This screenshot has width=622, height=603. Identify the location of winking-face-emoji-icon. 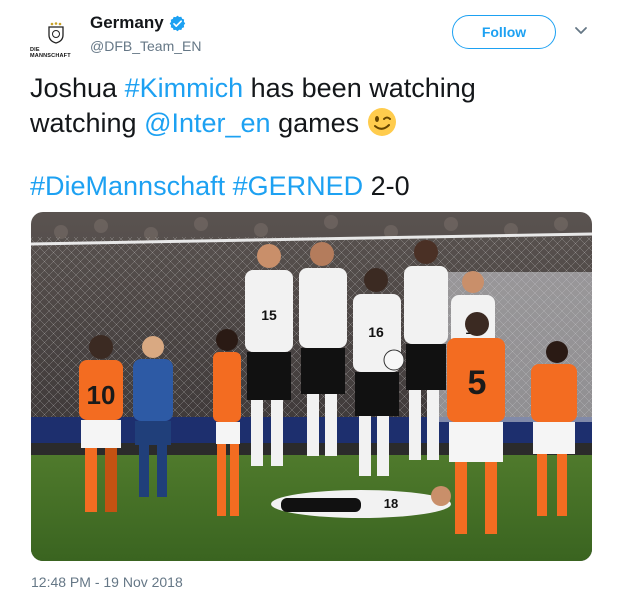
(381, 122).